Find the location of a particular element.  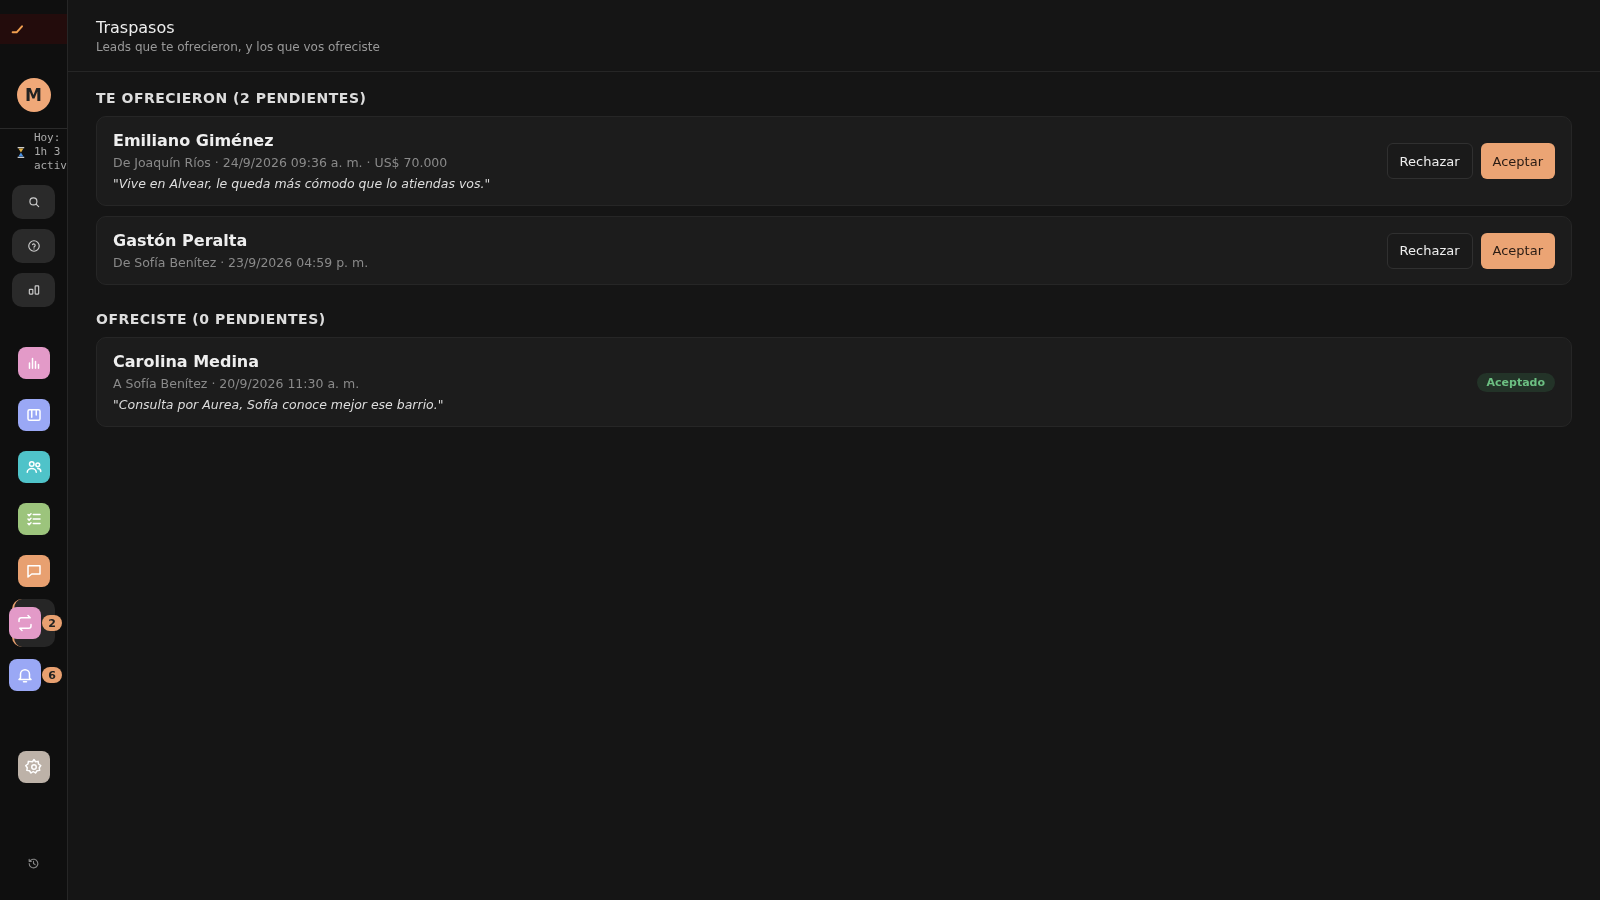

hourglass-icon is located at coordinates (21, 152).